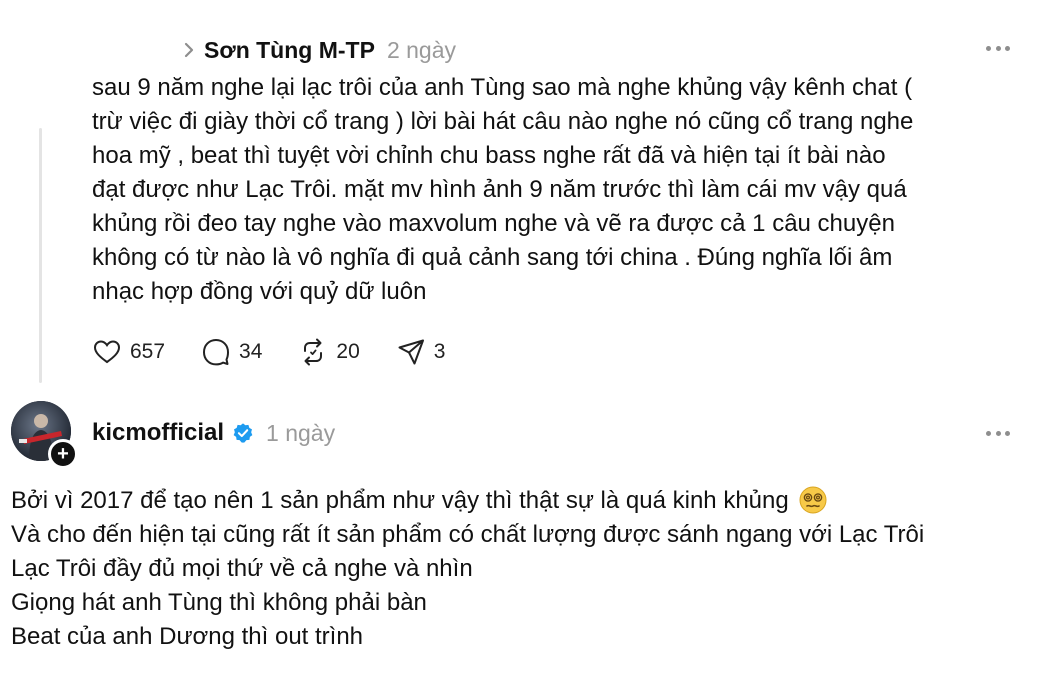 The image size is (1054, 678). Describe the element at coordinates (348, 351) in the screenshot. I see `repost-count: 20` at that location.